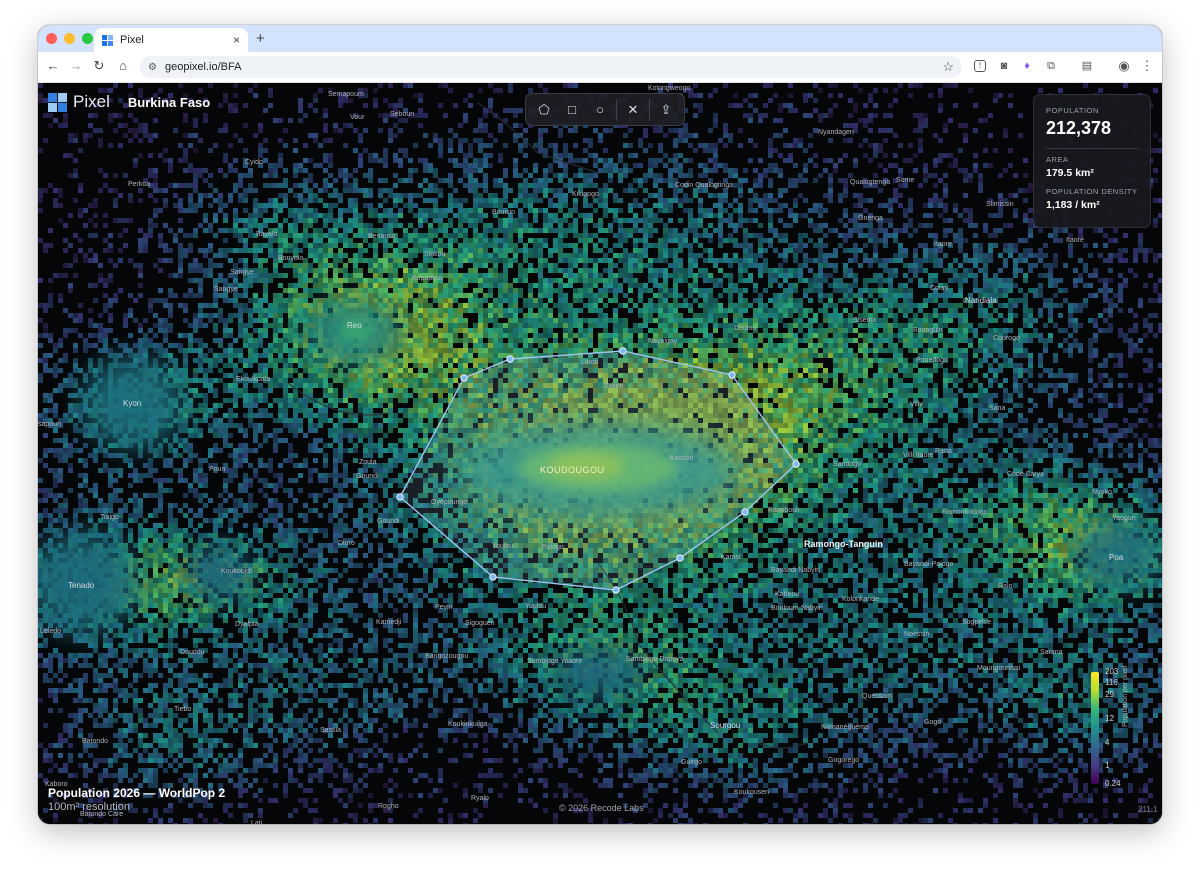 The height and width of the screenshot is (874, 1200). I want to click on address-bar: ⚙ geopixel.io/BFA ☆, so click(551, 67).